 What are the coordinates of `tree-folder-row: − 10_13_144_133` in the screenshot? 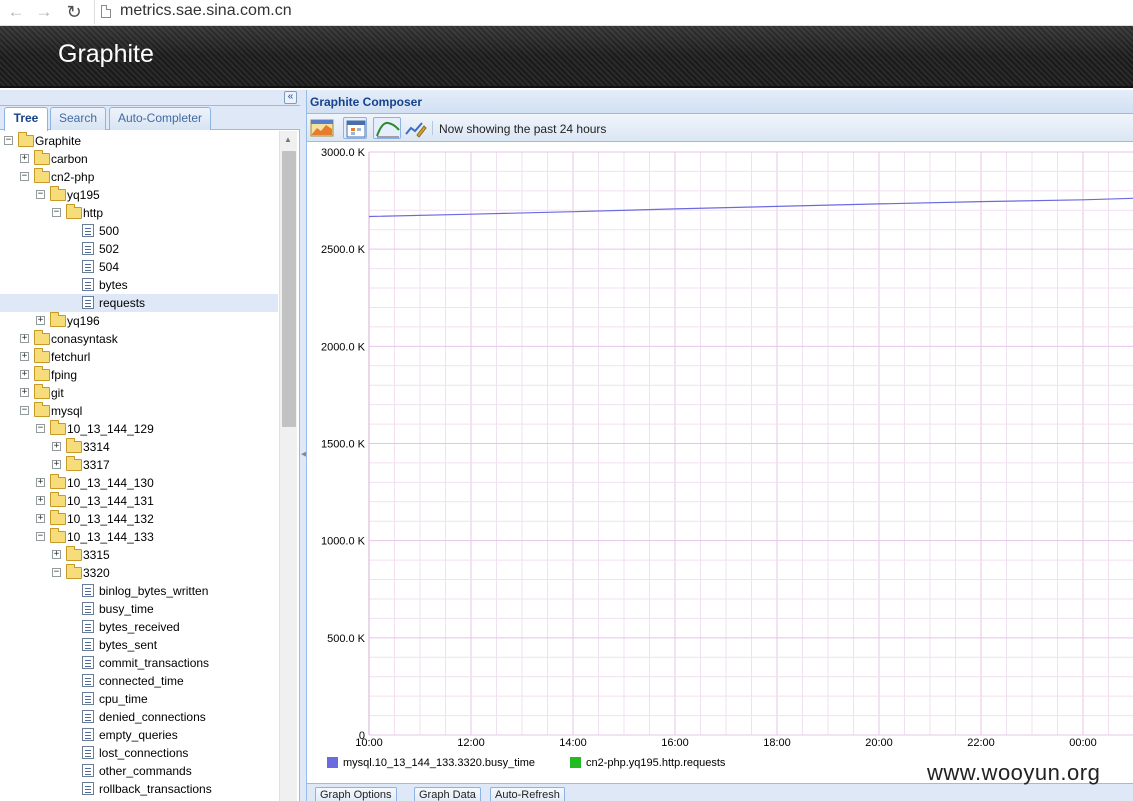 It's located at (139, 537).